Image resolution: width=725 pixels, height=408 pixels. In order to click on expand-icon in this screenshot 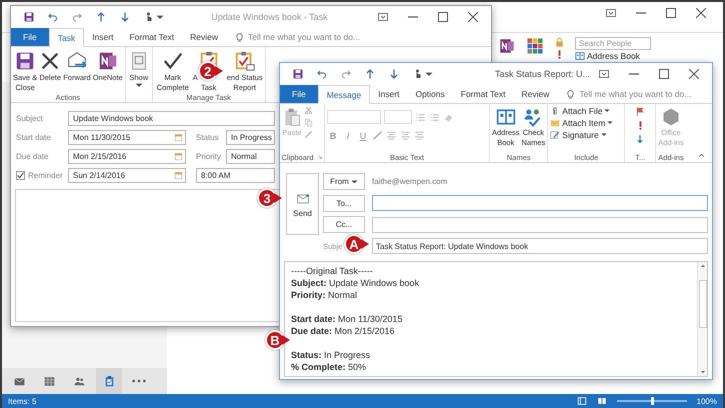, I will do `click(319, 157)`.